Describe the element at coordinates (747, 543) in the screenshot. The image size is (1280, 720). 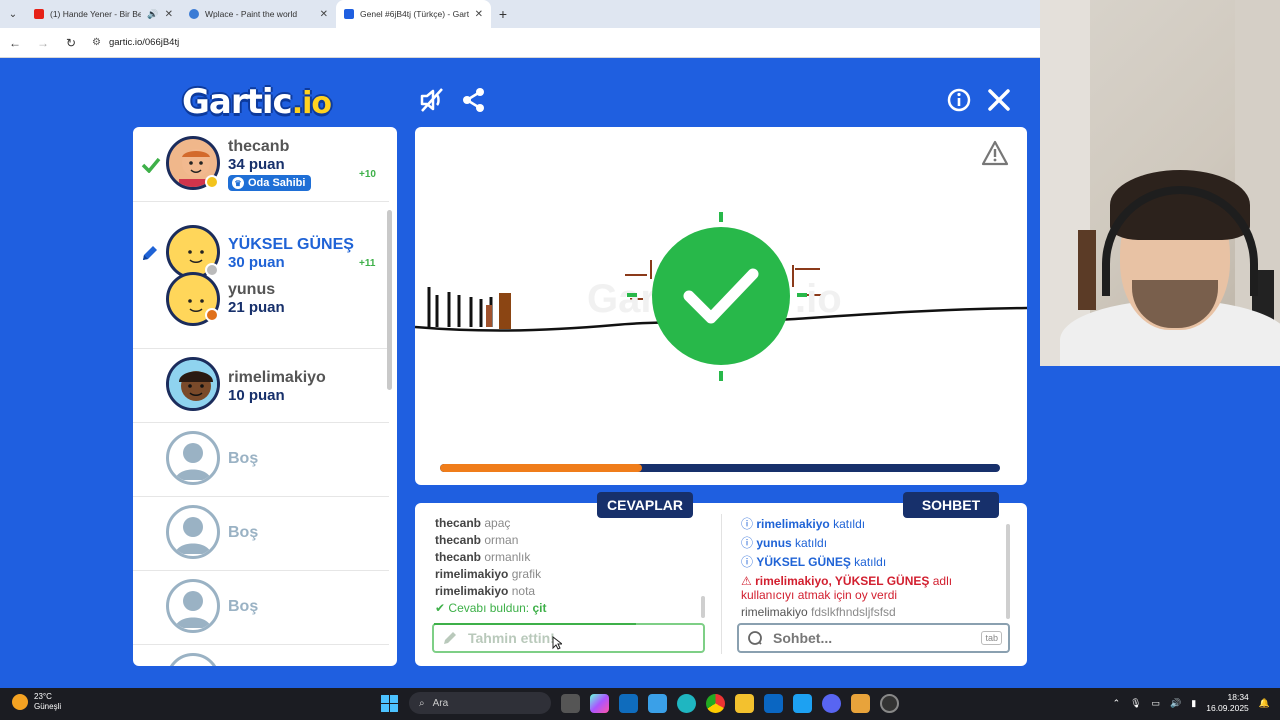
I see `info-circle-icon: ⓘ` at that location.